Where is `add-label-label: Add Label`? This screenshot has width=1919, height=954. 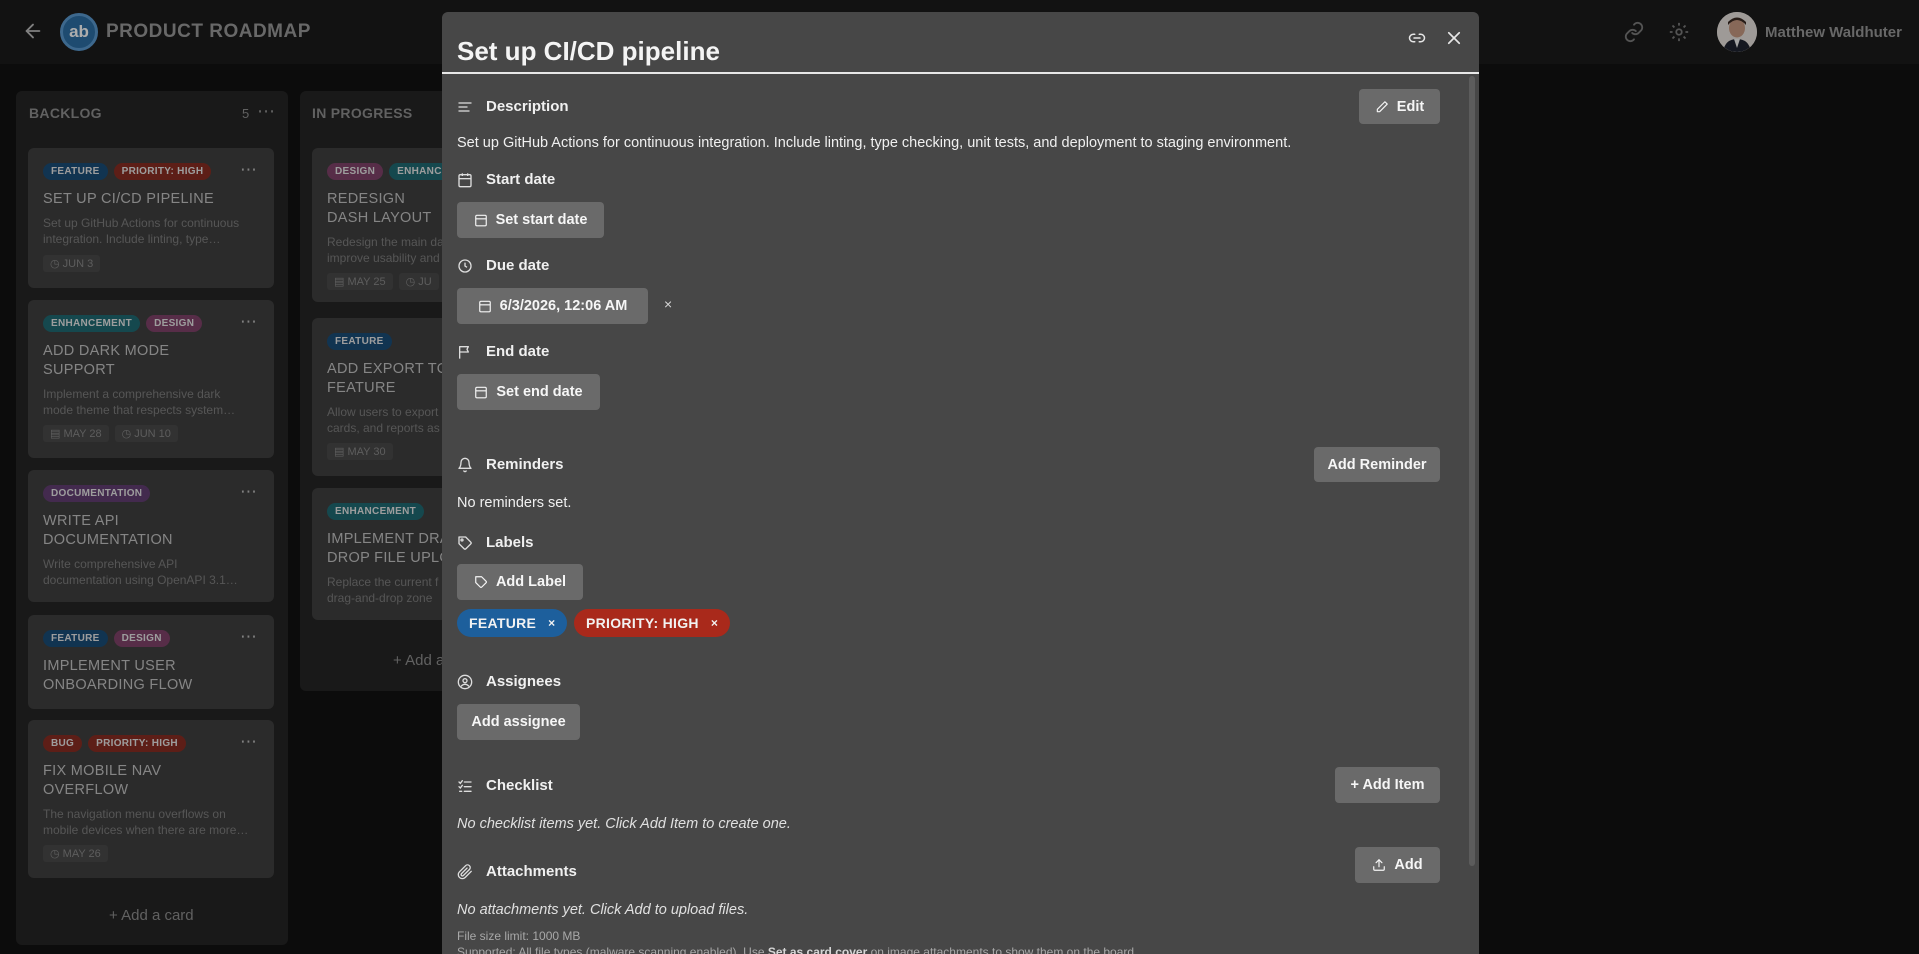 add-label-label: Add Label is located at coordinates (531, 582).